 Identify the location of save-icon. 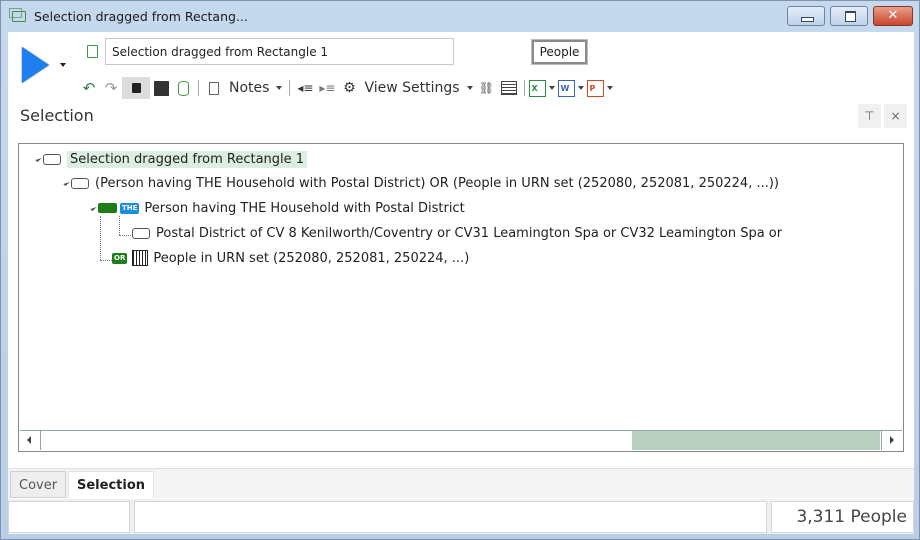
(161, 88).